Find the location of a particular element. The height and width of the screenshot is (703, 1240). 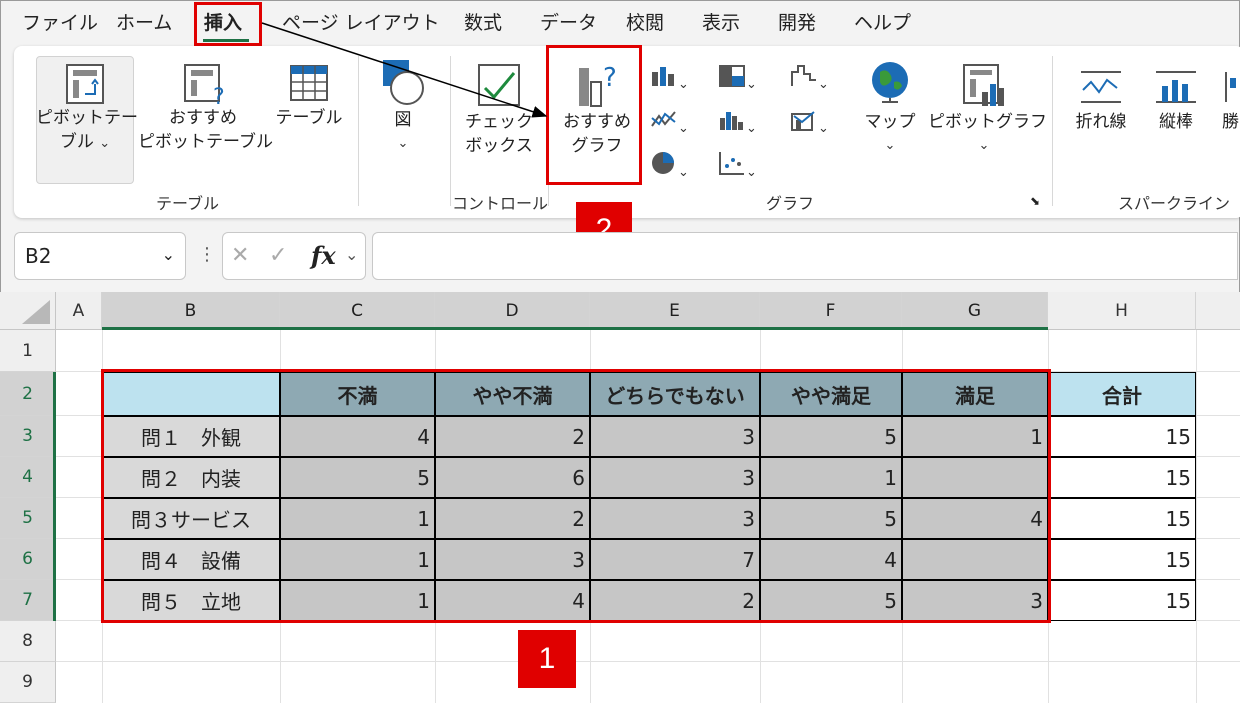

name-box: B2 ⌄ is located at coordinates (100, 256).